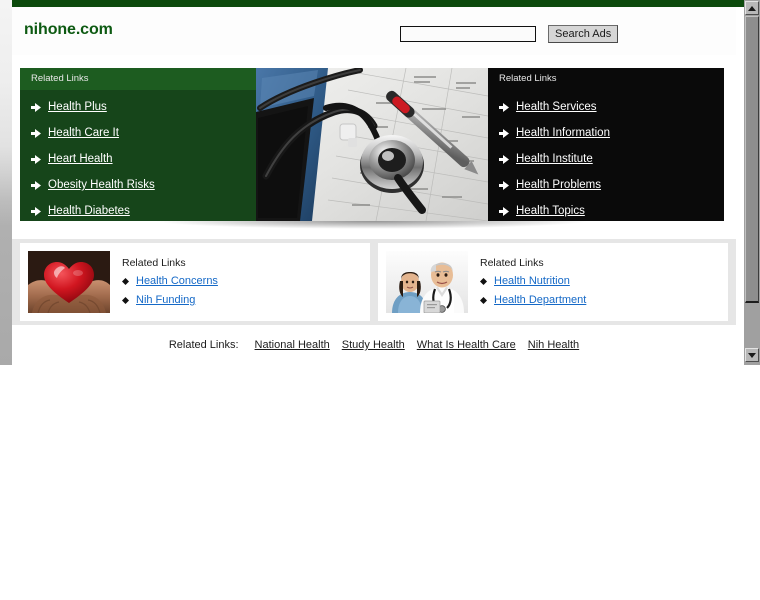 The width and height of the screenshot is (760, 600). I want to click on site-brand: nihone.com, so click(68, 29).